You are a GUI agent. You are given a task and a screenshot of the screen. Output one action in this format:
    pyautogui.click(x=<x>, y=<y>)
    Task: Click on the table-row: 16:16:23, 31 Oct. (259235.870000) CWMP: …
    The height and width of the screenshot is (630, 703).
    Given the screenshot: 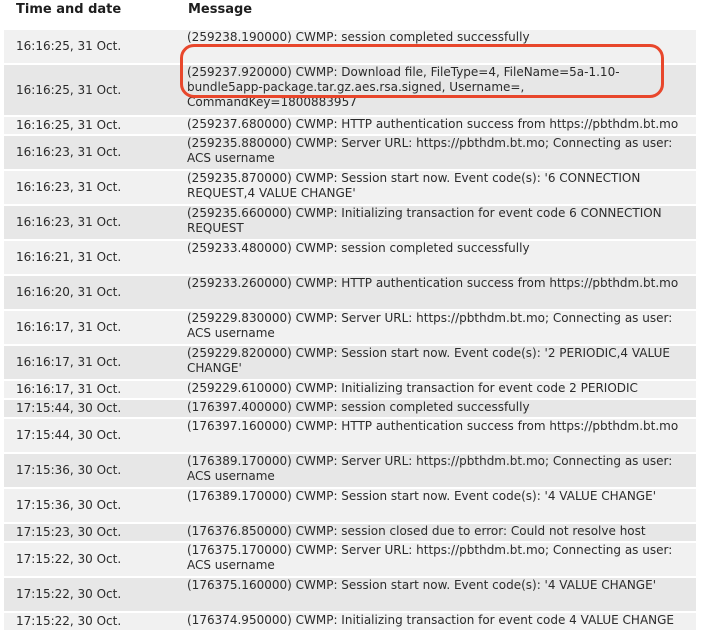 What is the action you would take?
    pyautogui.click(x=350, y=187)
    